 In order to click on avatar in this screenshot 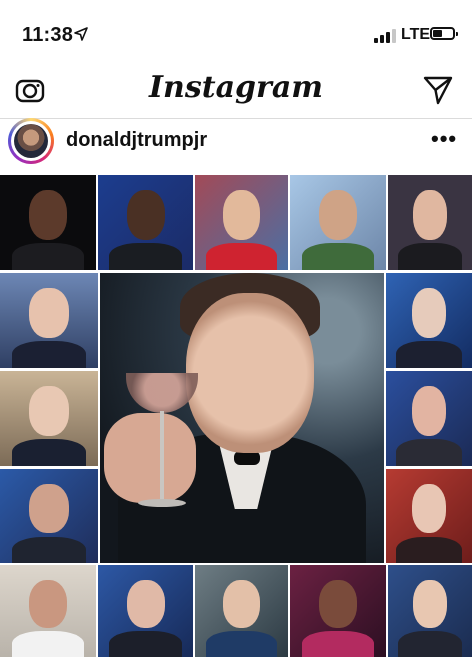, I will do `click(31, 141)`.